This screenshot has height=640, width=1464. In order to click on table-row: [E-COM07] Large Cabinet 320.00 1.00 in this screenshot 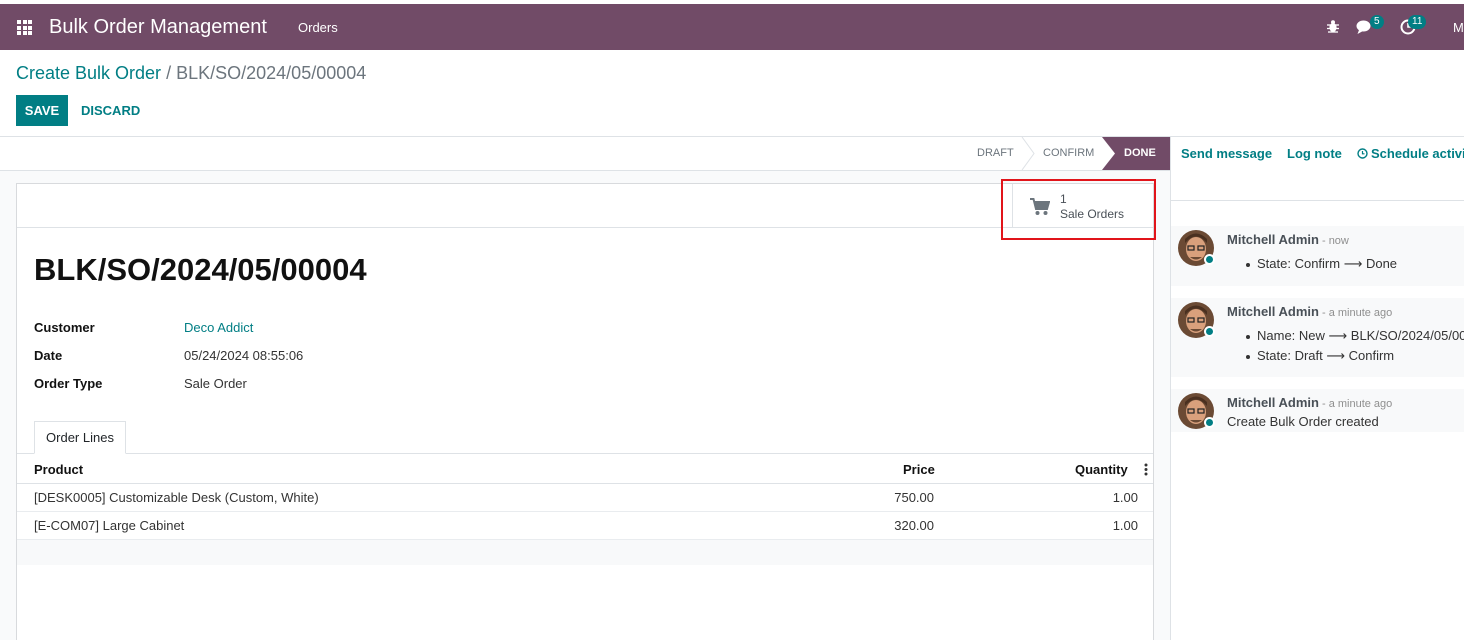, I will do `click(585, 526)`.